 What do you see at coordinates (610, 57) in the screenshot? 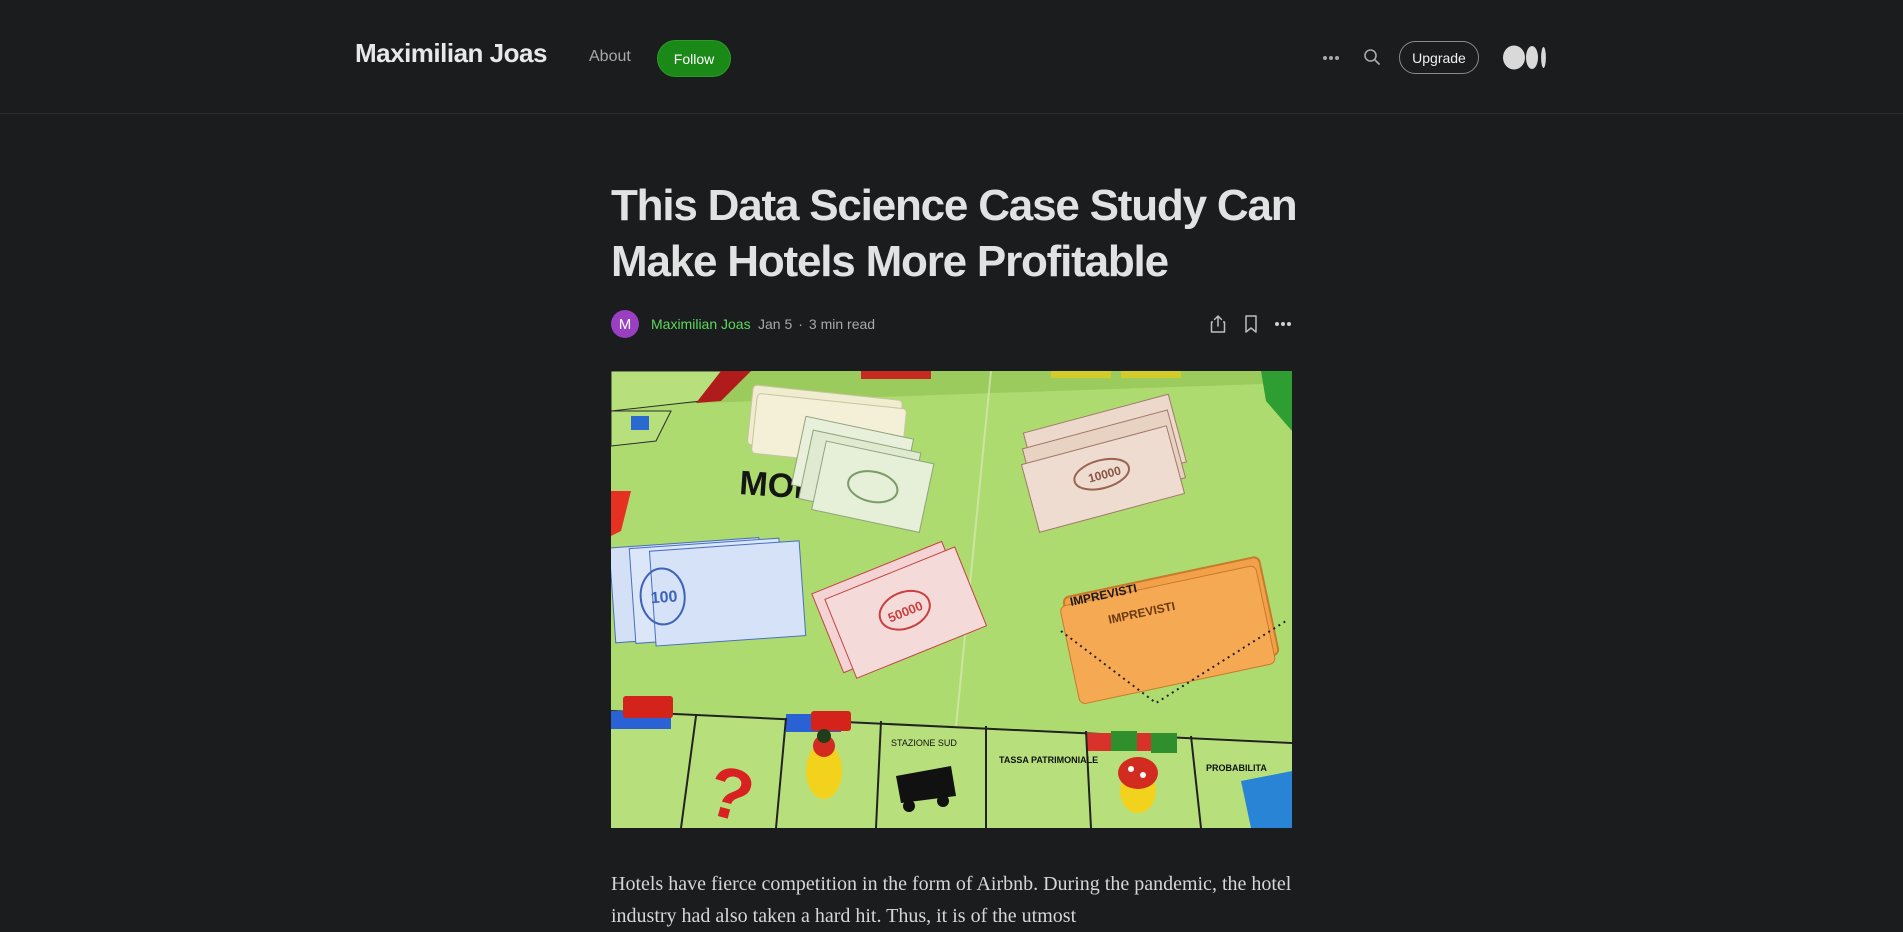
I see `about-link: About` at bounding box center [610, 57].